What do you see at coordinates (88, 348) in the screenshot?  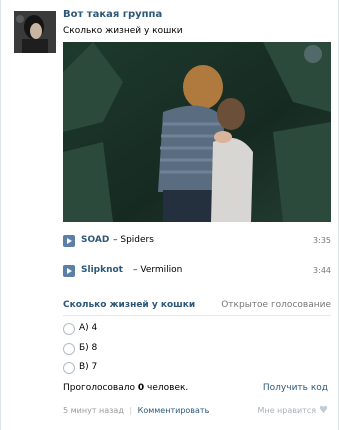 I see `poll-option-label: Б) 8` at bounding box center [88, 348].